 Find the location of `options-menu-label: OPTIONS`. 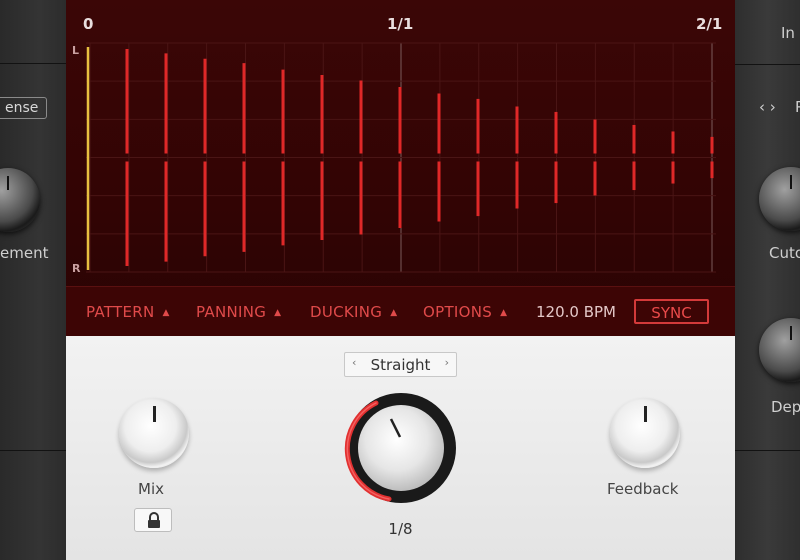

options-menu-label: OPTIONS is located at coordinates (458, 312).